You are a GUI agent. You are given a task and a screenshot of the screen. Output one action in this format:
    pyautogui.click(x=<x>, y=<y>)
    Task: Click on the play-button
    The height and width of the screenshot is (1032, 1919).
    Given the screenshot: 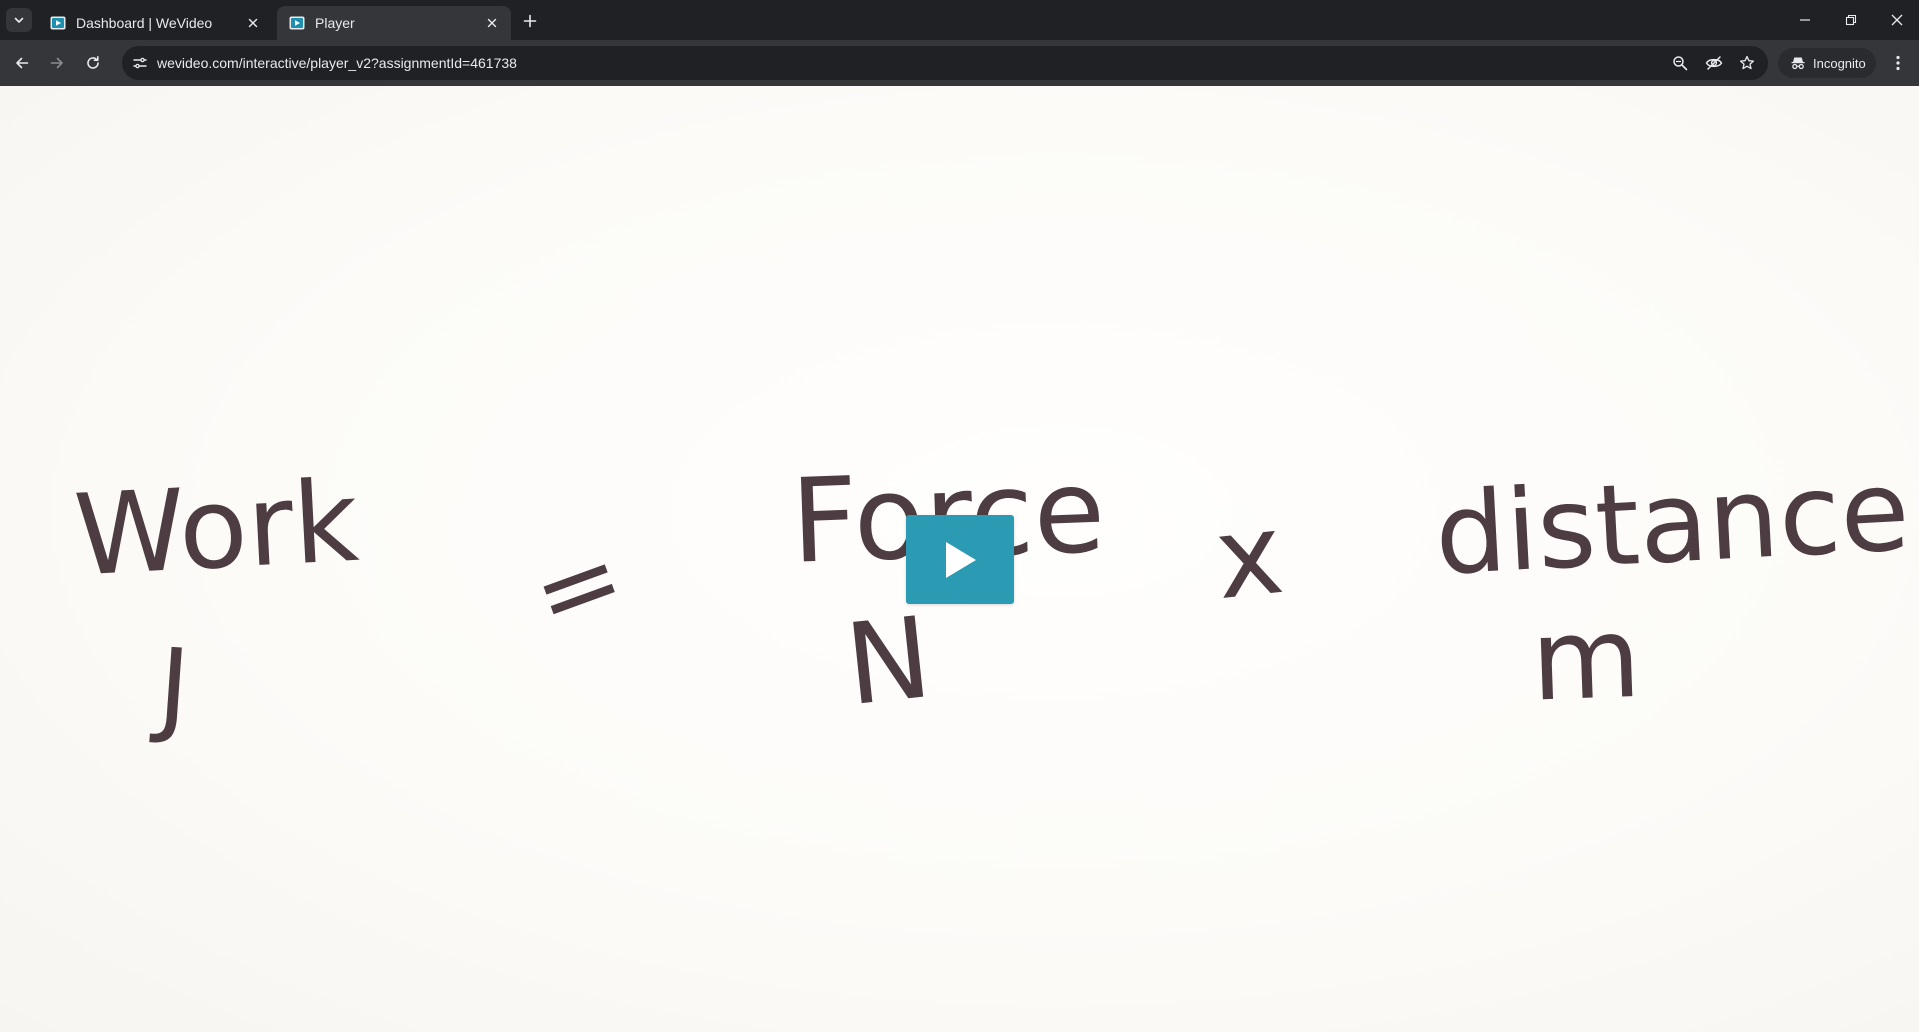 What is the action you would take?
    pyautogui.click(x=960, y=559)
    